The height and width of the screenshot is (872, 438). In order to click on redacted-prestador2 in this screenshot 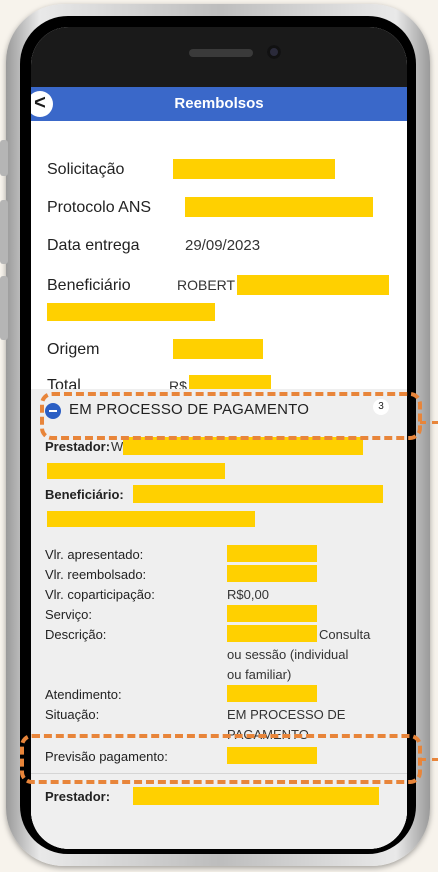, I will do `click(256, 796)`.